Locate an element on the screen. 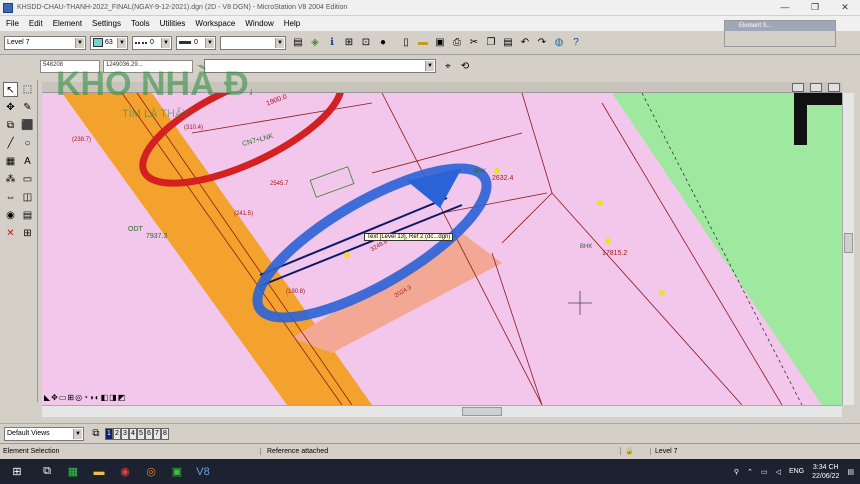 Image resolution: width=860 pixels, height=484 pixels. clock-time: 3:34 CH is located at coordinates (825, 467).